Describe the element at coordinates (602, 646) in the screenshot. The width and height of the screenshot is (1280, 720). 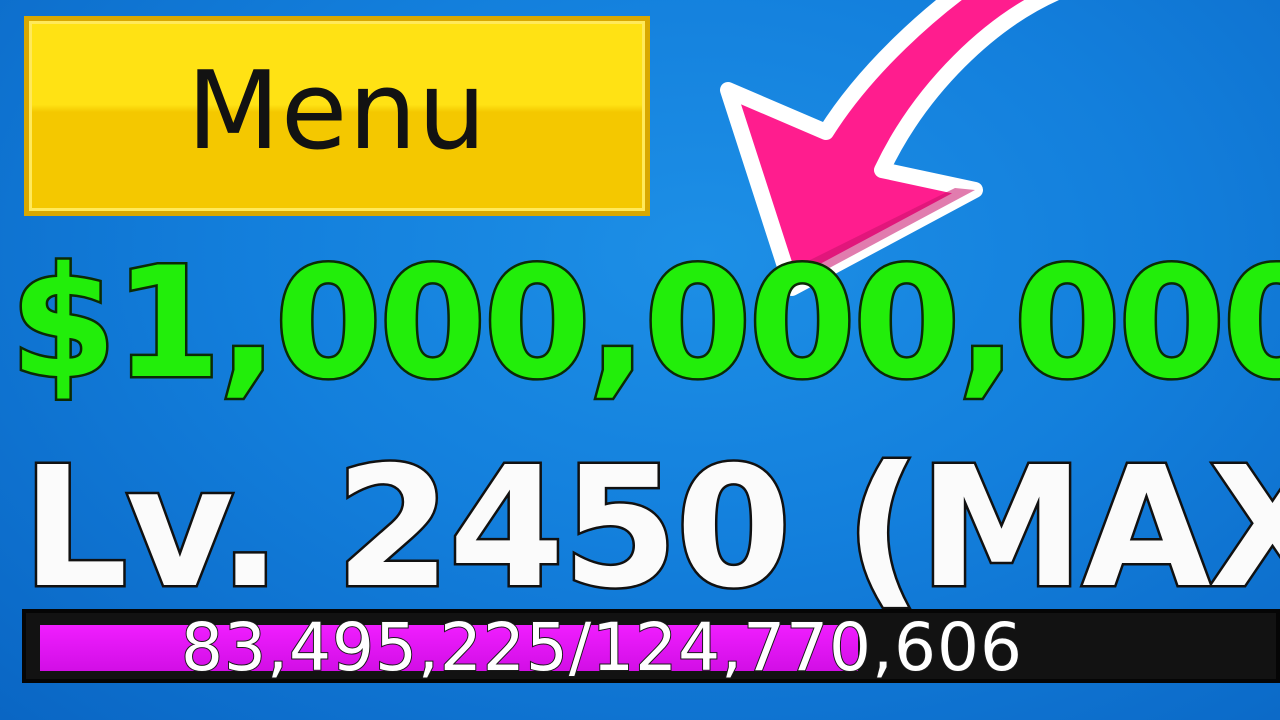
I see `xp-progress-text: 83,495,225/124,770,606` at that location.